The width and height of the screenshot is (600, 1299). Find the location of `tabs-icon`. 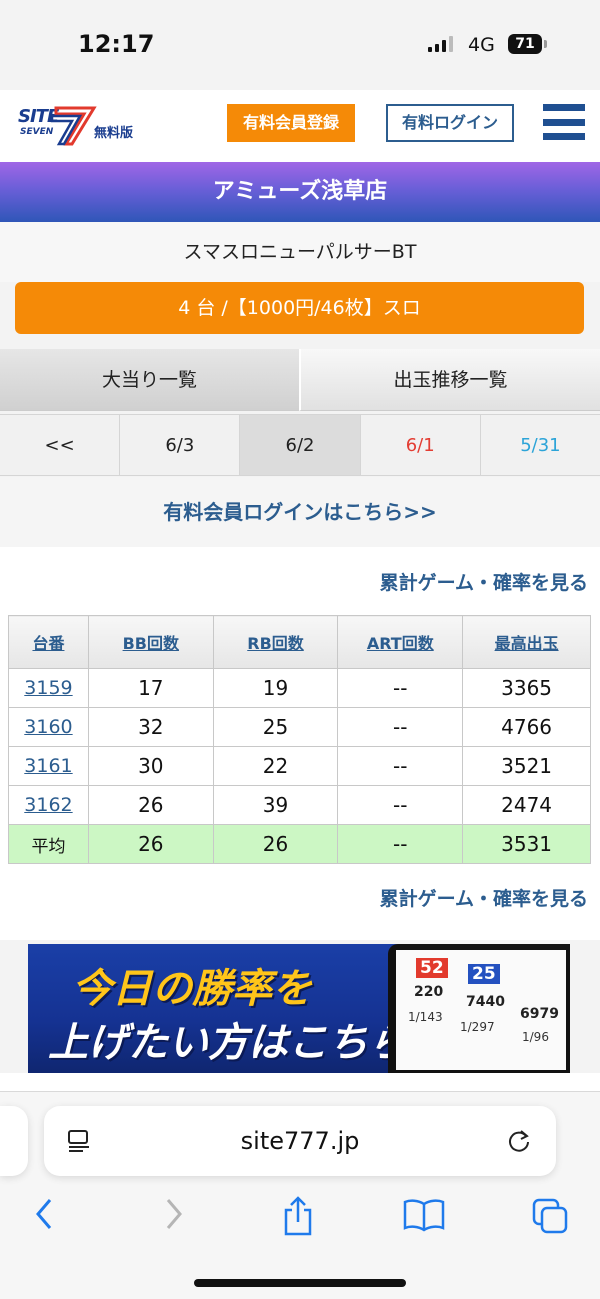

tabs-icon is located at coordinates (550, 1216).